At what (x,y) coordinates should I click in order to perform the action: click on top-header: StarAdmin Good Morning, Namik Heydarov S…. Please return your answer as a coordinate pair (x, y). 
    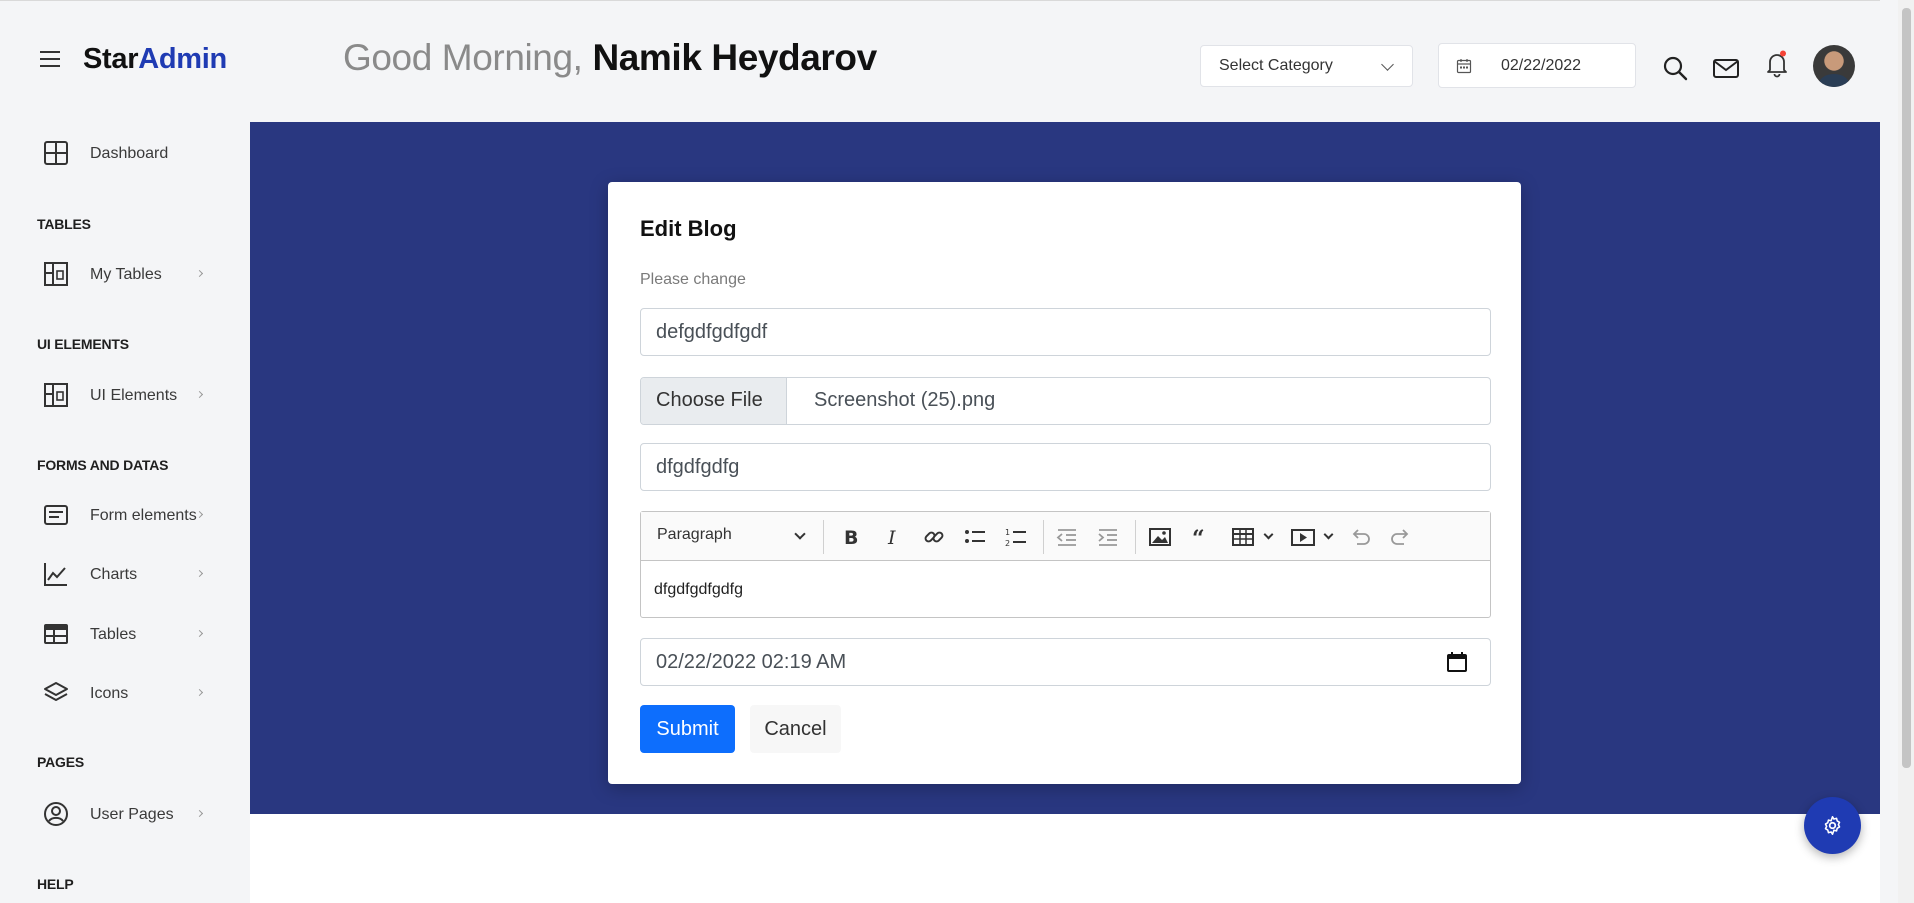
    Looking at the image, I should click on (940, 61).